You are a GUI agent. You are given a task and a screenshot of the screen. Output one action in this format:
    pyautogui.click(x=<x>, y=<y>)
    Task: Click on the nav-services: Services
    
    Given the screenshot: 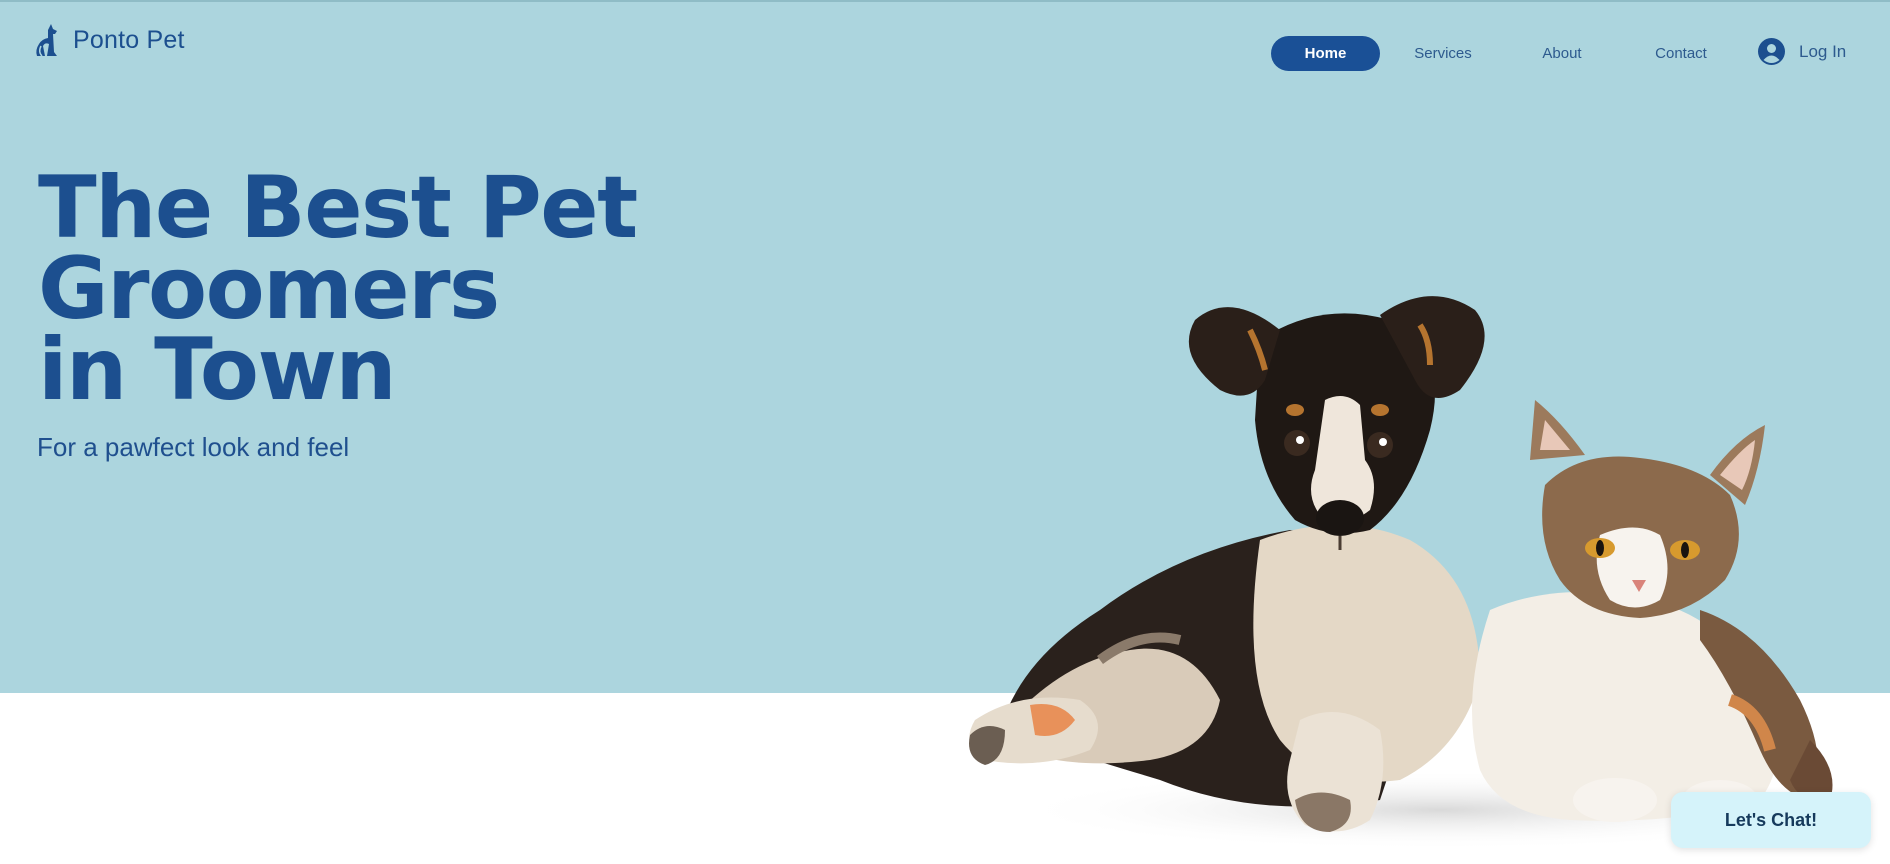 What is the action you would take?
    pyautogui.click(x=1443, y=53)
    